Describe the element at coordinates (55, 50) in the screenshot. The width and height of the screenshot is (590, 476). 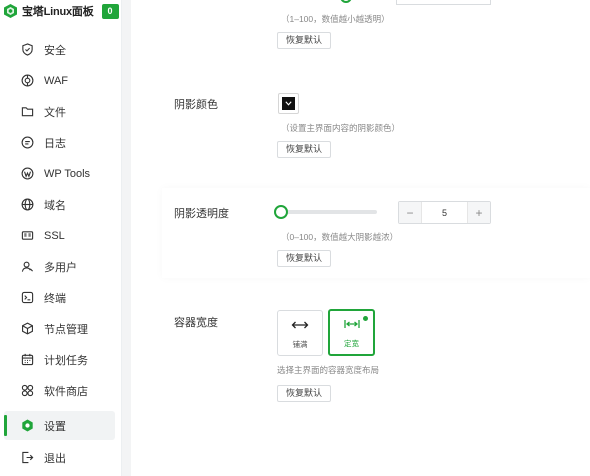
I see `sidebar-item-label: 安全` at that location.